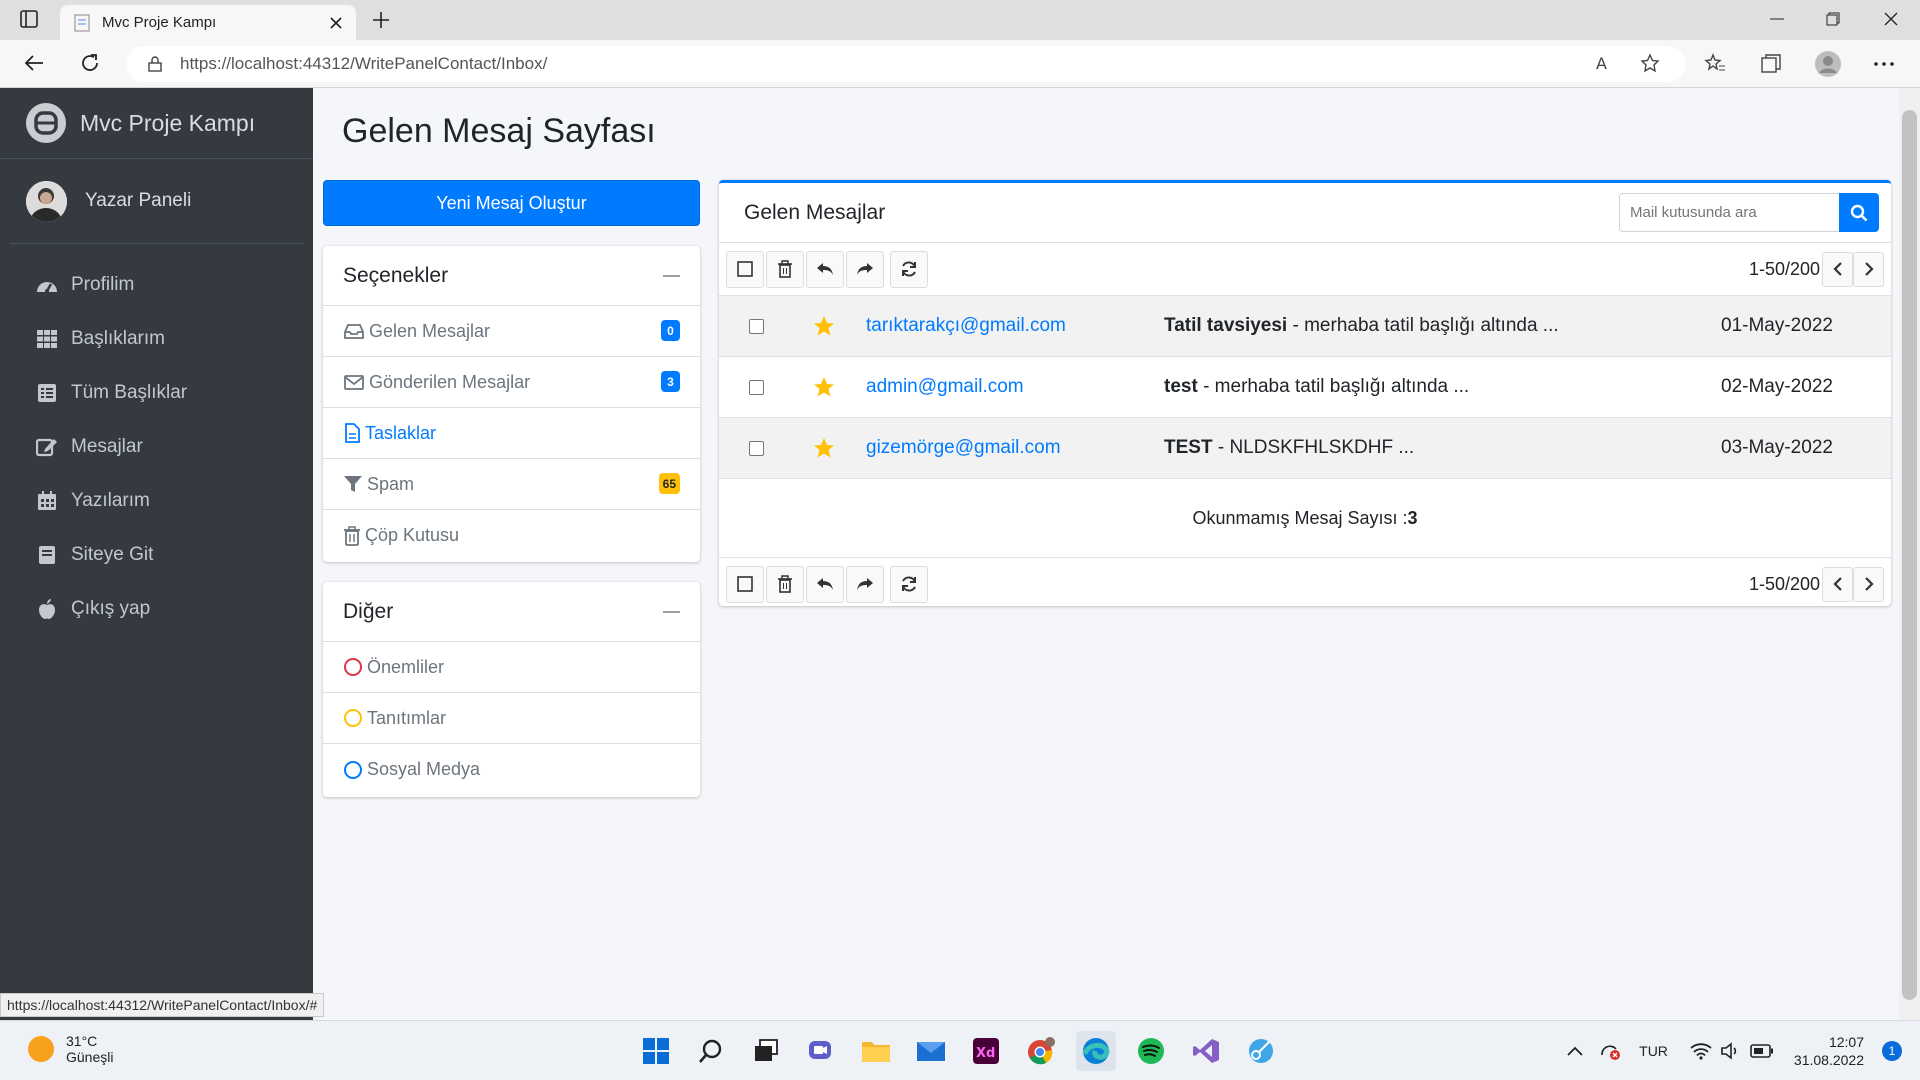 This screenshot has height=1080, width=1920. I want to click on folder-spam: Spam 65, so click(511, 484).